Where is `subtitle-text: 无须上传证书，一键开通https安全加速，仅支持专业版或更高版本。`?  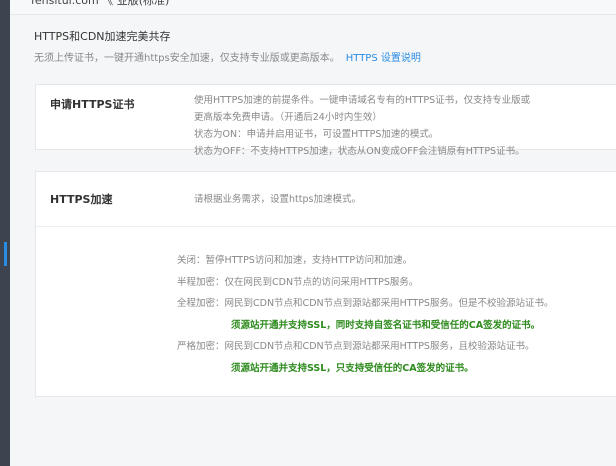
subtitle-text: 无须上传证书，一键开通https安全加速，仅支持专业版或更高版本。 is located at coordinates (187, 58).